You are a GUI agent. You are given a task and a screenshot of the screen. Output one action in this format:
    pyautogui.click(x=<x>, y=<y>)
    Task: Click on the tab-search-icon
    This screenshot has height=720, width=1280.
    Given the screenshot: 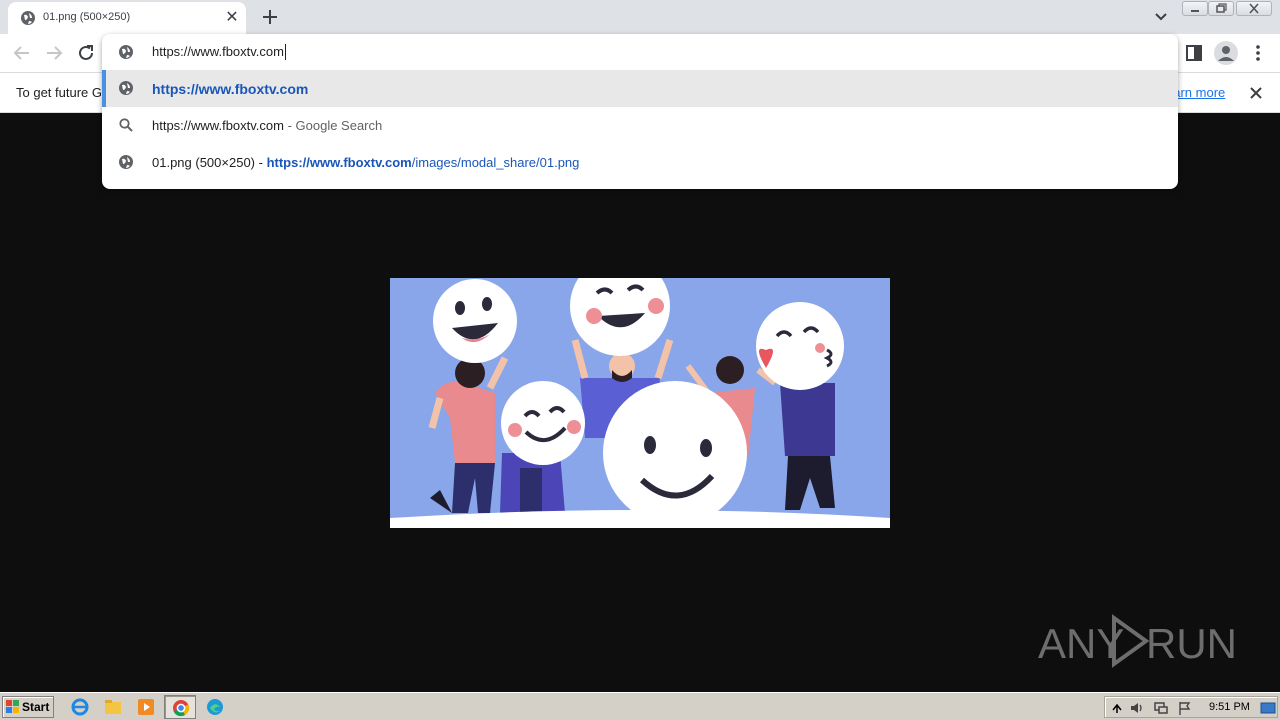 What is the action you would take?
    pyautogui.click(x=1161, y=17)
    